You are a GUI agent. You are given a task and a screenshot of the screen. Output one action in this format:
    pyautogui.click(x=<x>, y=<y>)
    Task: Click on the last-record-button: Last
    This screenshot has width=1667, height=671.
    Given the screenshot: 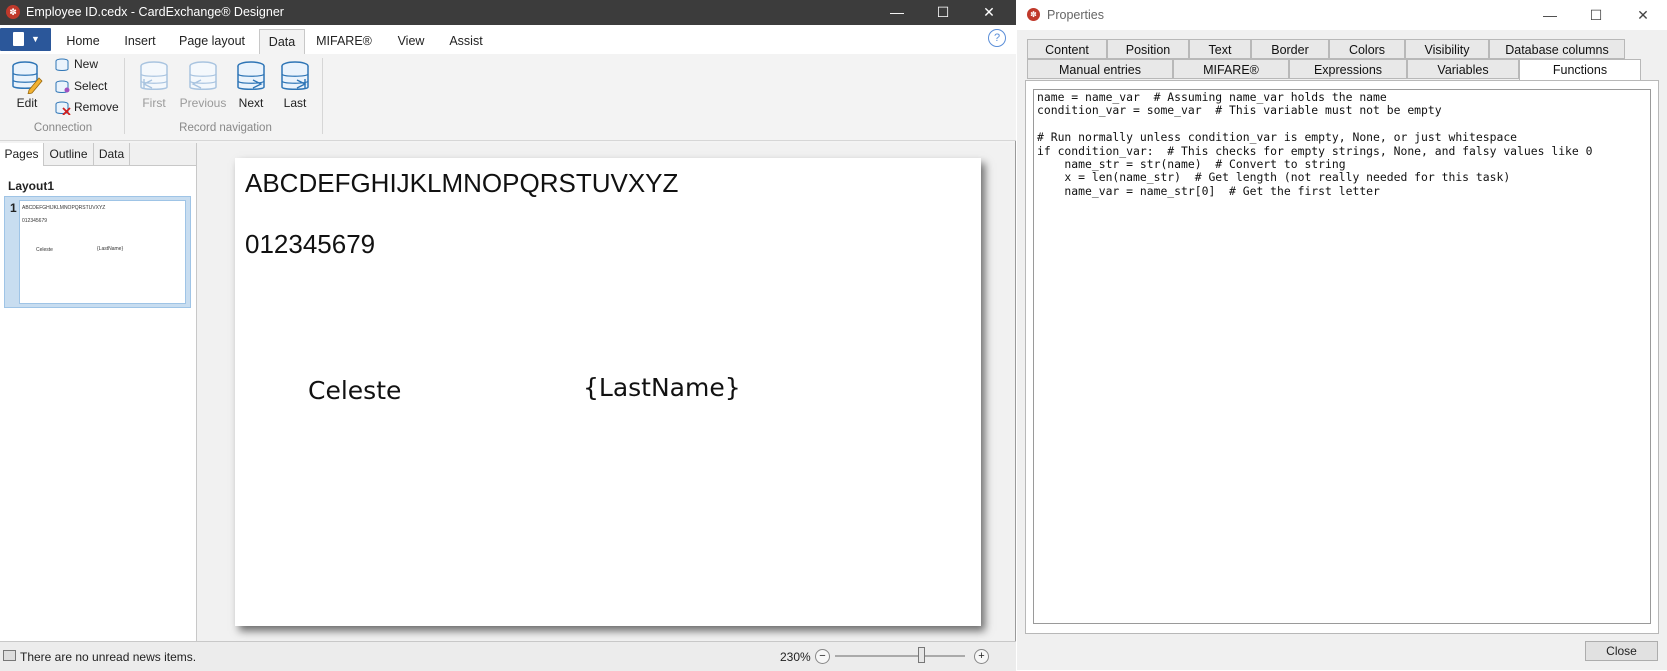 What is the action you would take?
    pyautogui.click(x=295, y=86)
    